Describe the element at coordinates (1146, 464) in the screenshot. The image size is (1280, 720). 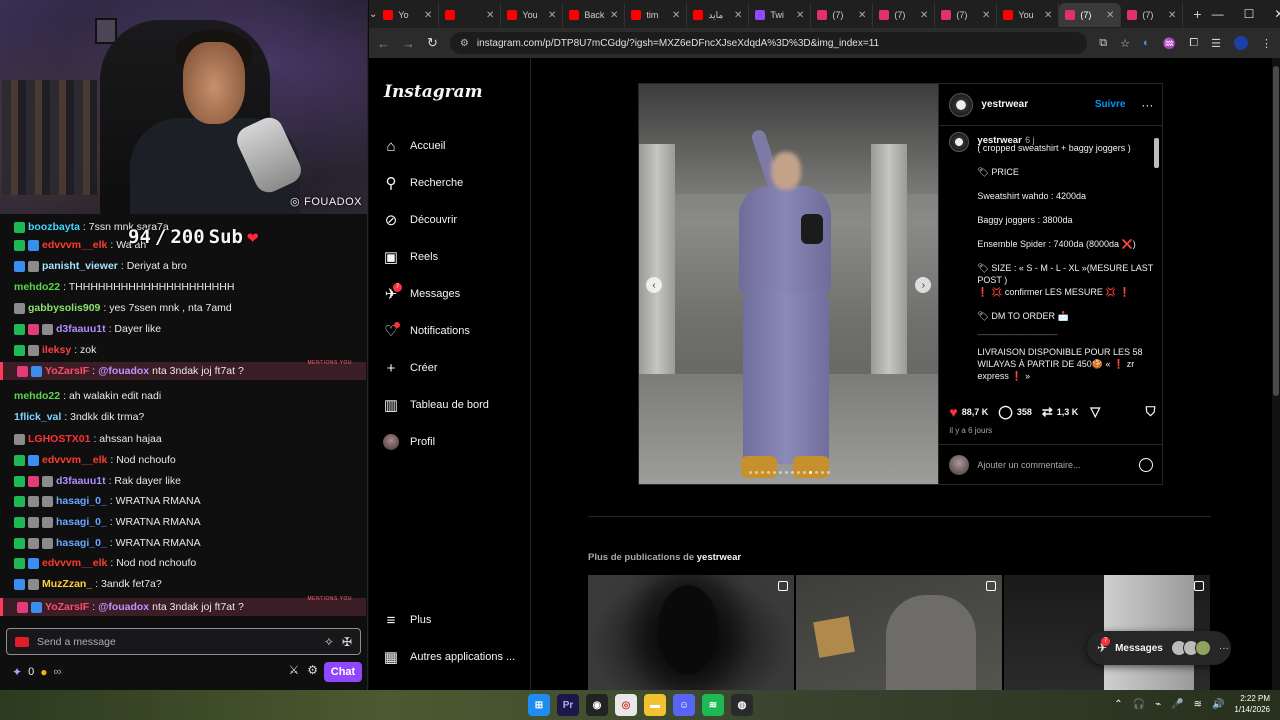
I see `emoji-icon` at that location.